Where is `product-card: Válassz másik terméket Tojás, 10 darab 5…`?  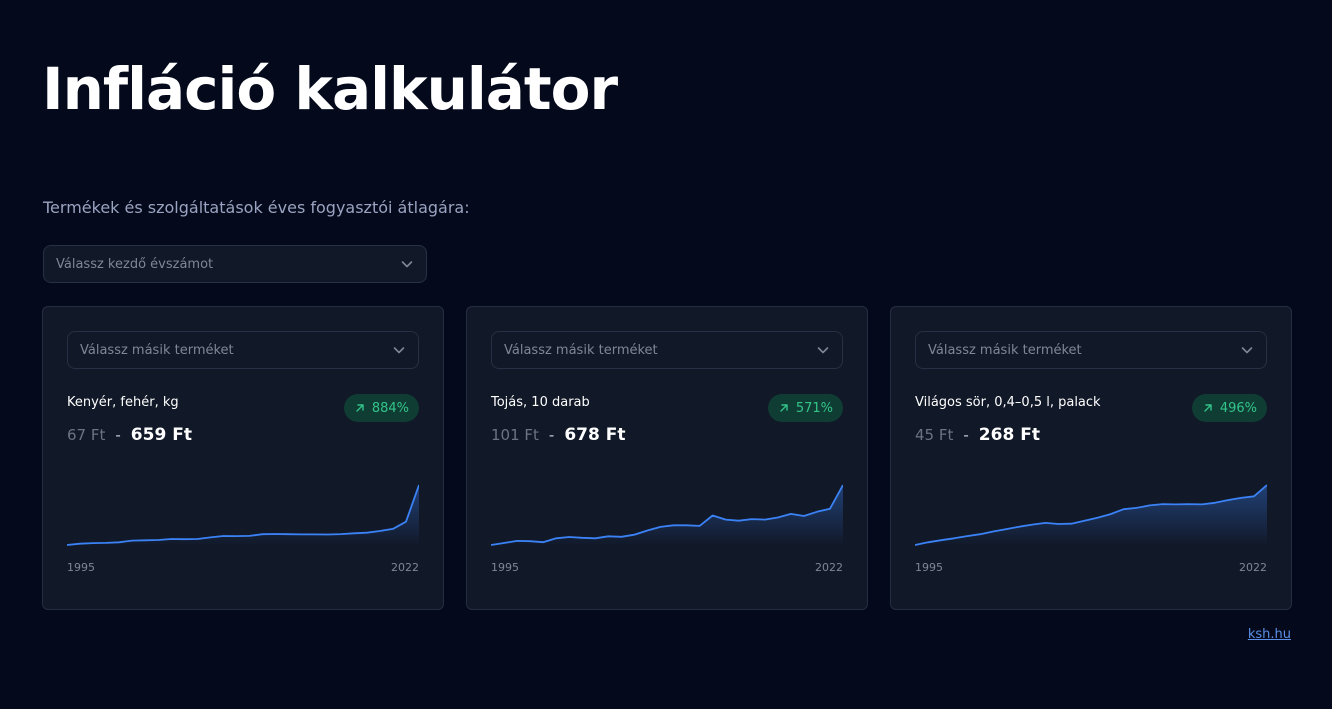
product-card: Válassz másik terméket Tojás, 10 darab 5… is located at coordinates (667, 458).